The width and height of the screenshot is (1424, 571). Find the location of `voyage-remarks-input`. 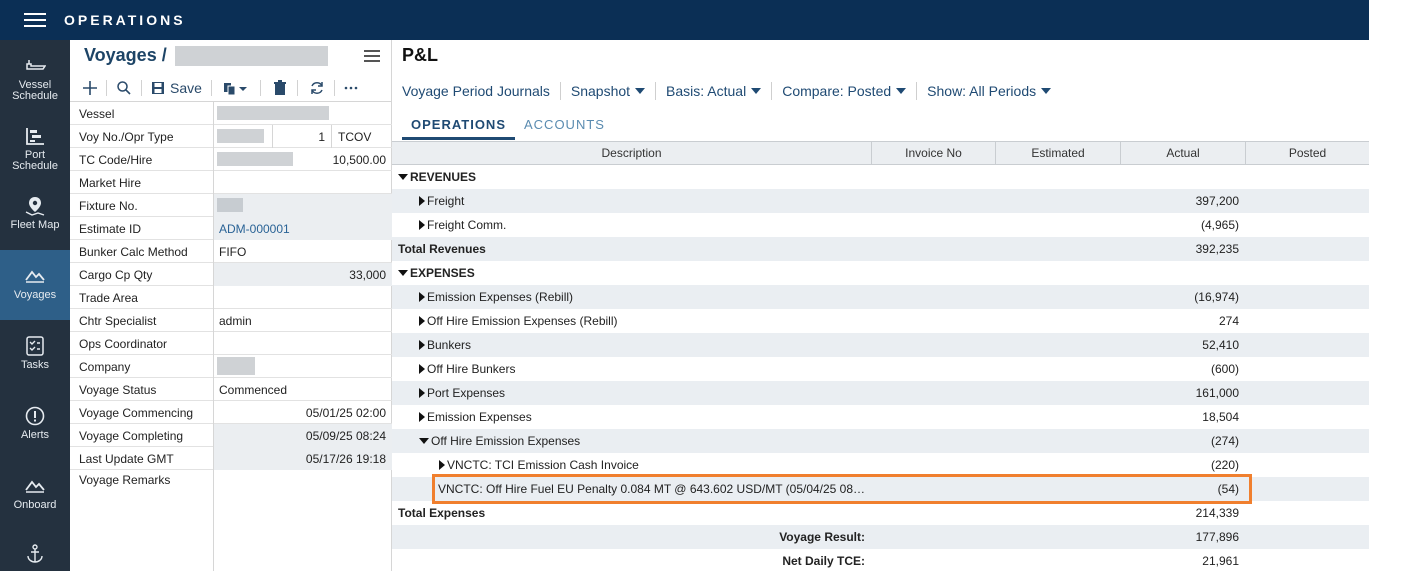

voyage-remarks-input is located at coordinates (302, 520).